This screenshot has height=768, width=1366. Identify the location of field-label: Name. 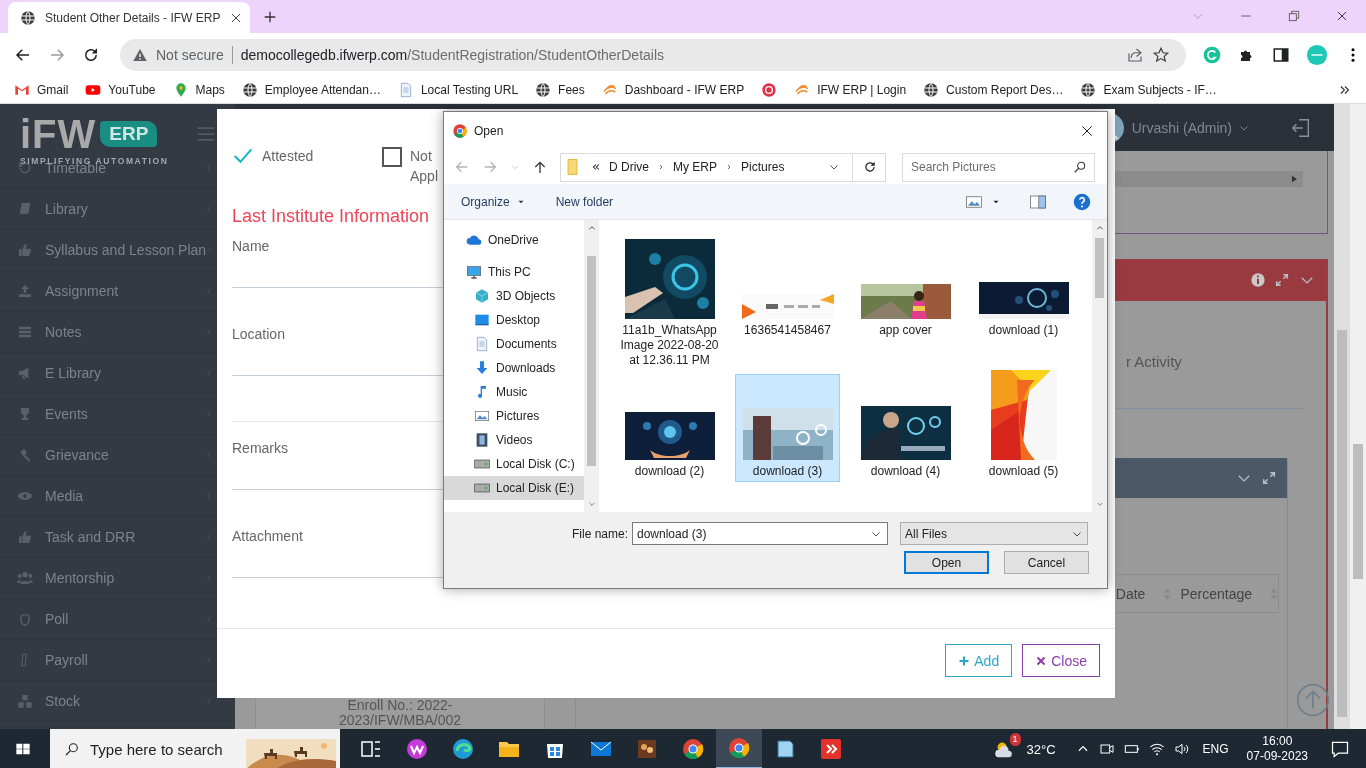
(251, 246).